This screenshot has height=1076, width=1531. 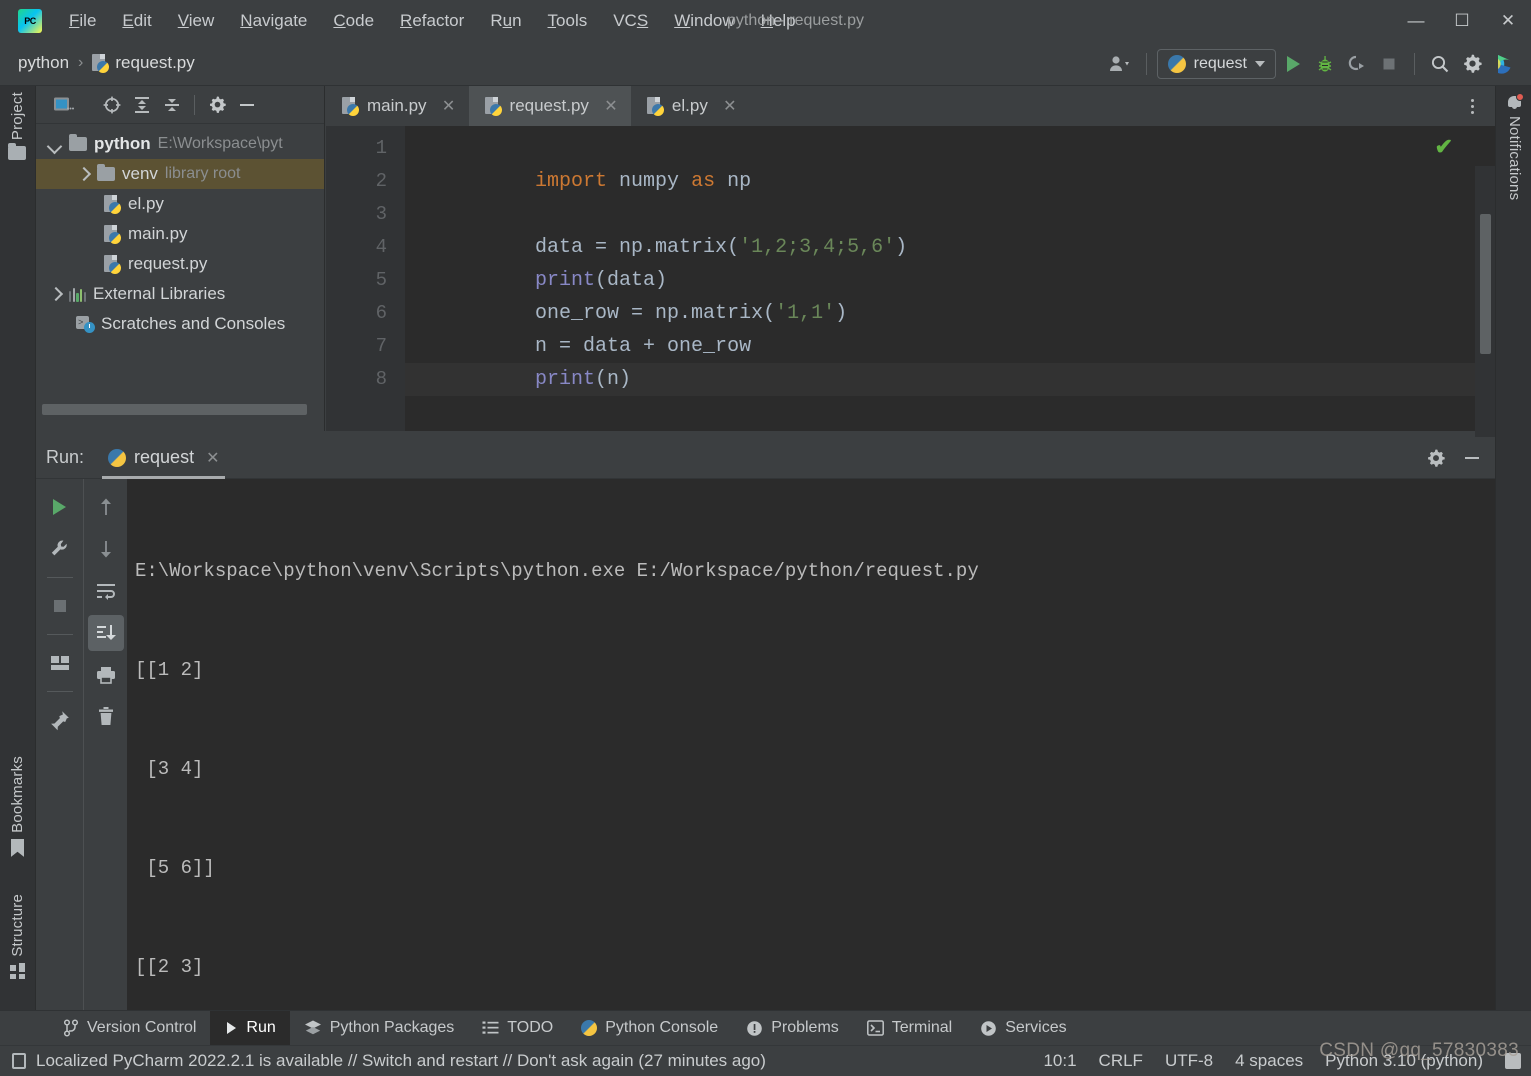 I want to click on debug-button, so click(x=1325, y=64).